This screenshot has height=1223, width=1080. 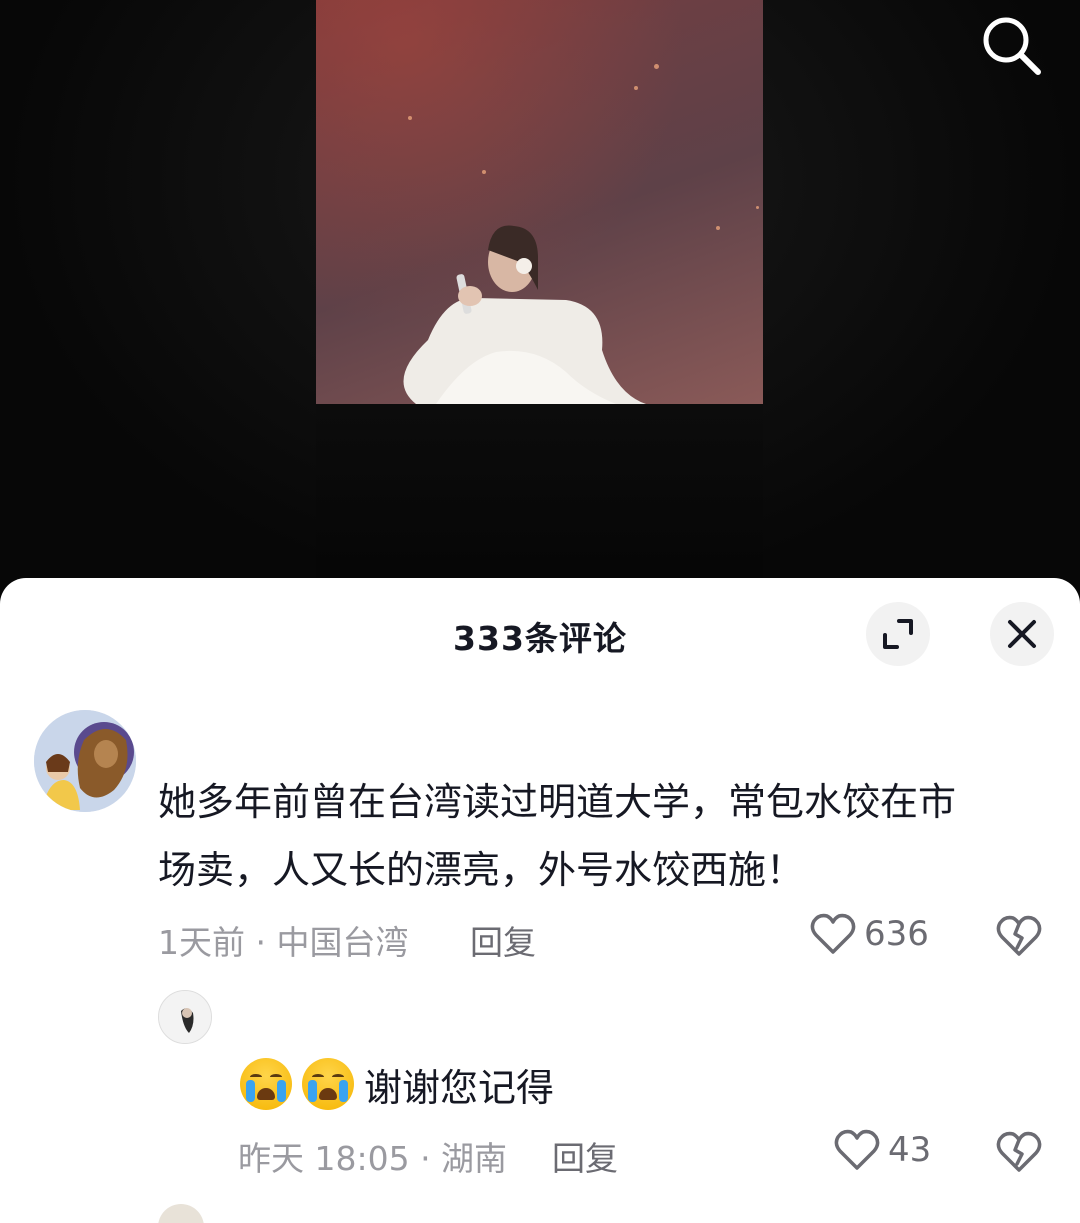 I want to click on reply-text: 谢谢您记得, so click(x=459, y=1087).